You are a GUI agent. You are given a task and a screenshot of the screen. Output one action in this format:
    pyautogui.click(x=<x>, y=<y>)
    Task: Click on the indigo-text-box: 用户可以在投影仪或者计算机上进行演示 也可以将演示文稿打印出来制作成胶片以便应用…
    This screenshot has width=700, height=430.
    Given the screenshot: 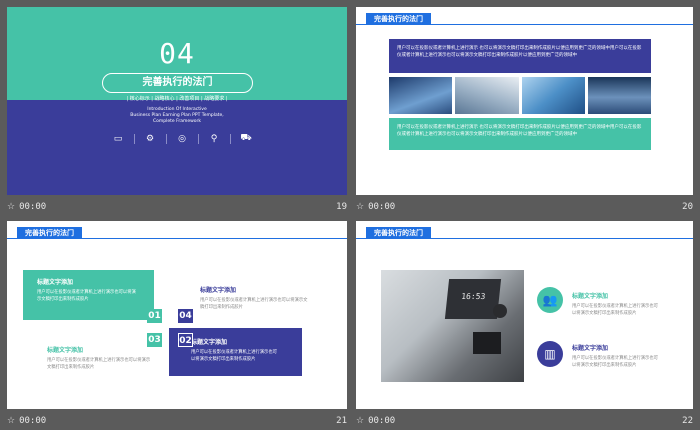 What is the action you would take?
    pyautogui.click(x=520, y=56)
    